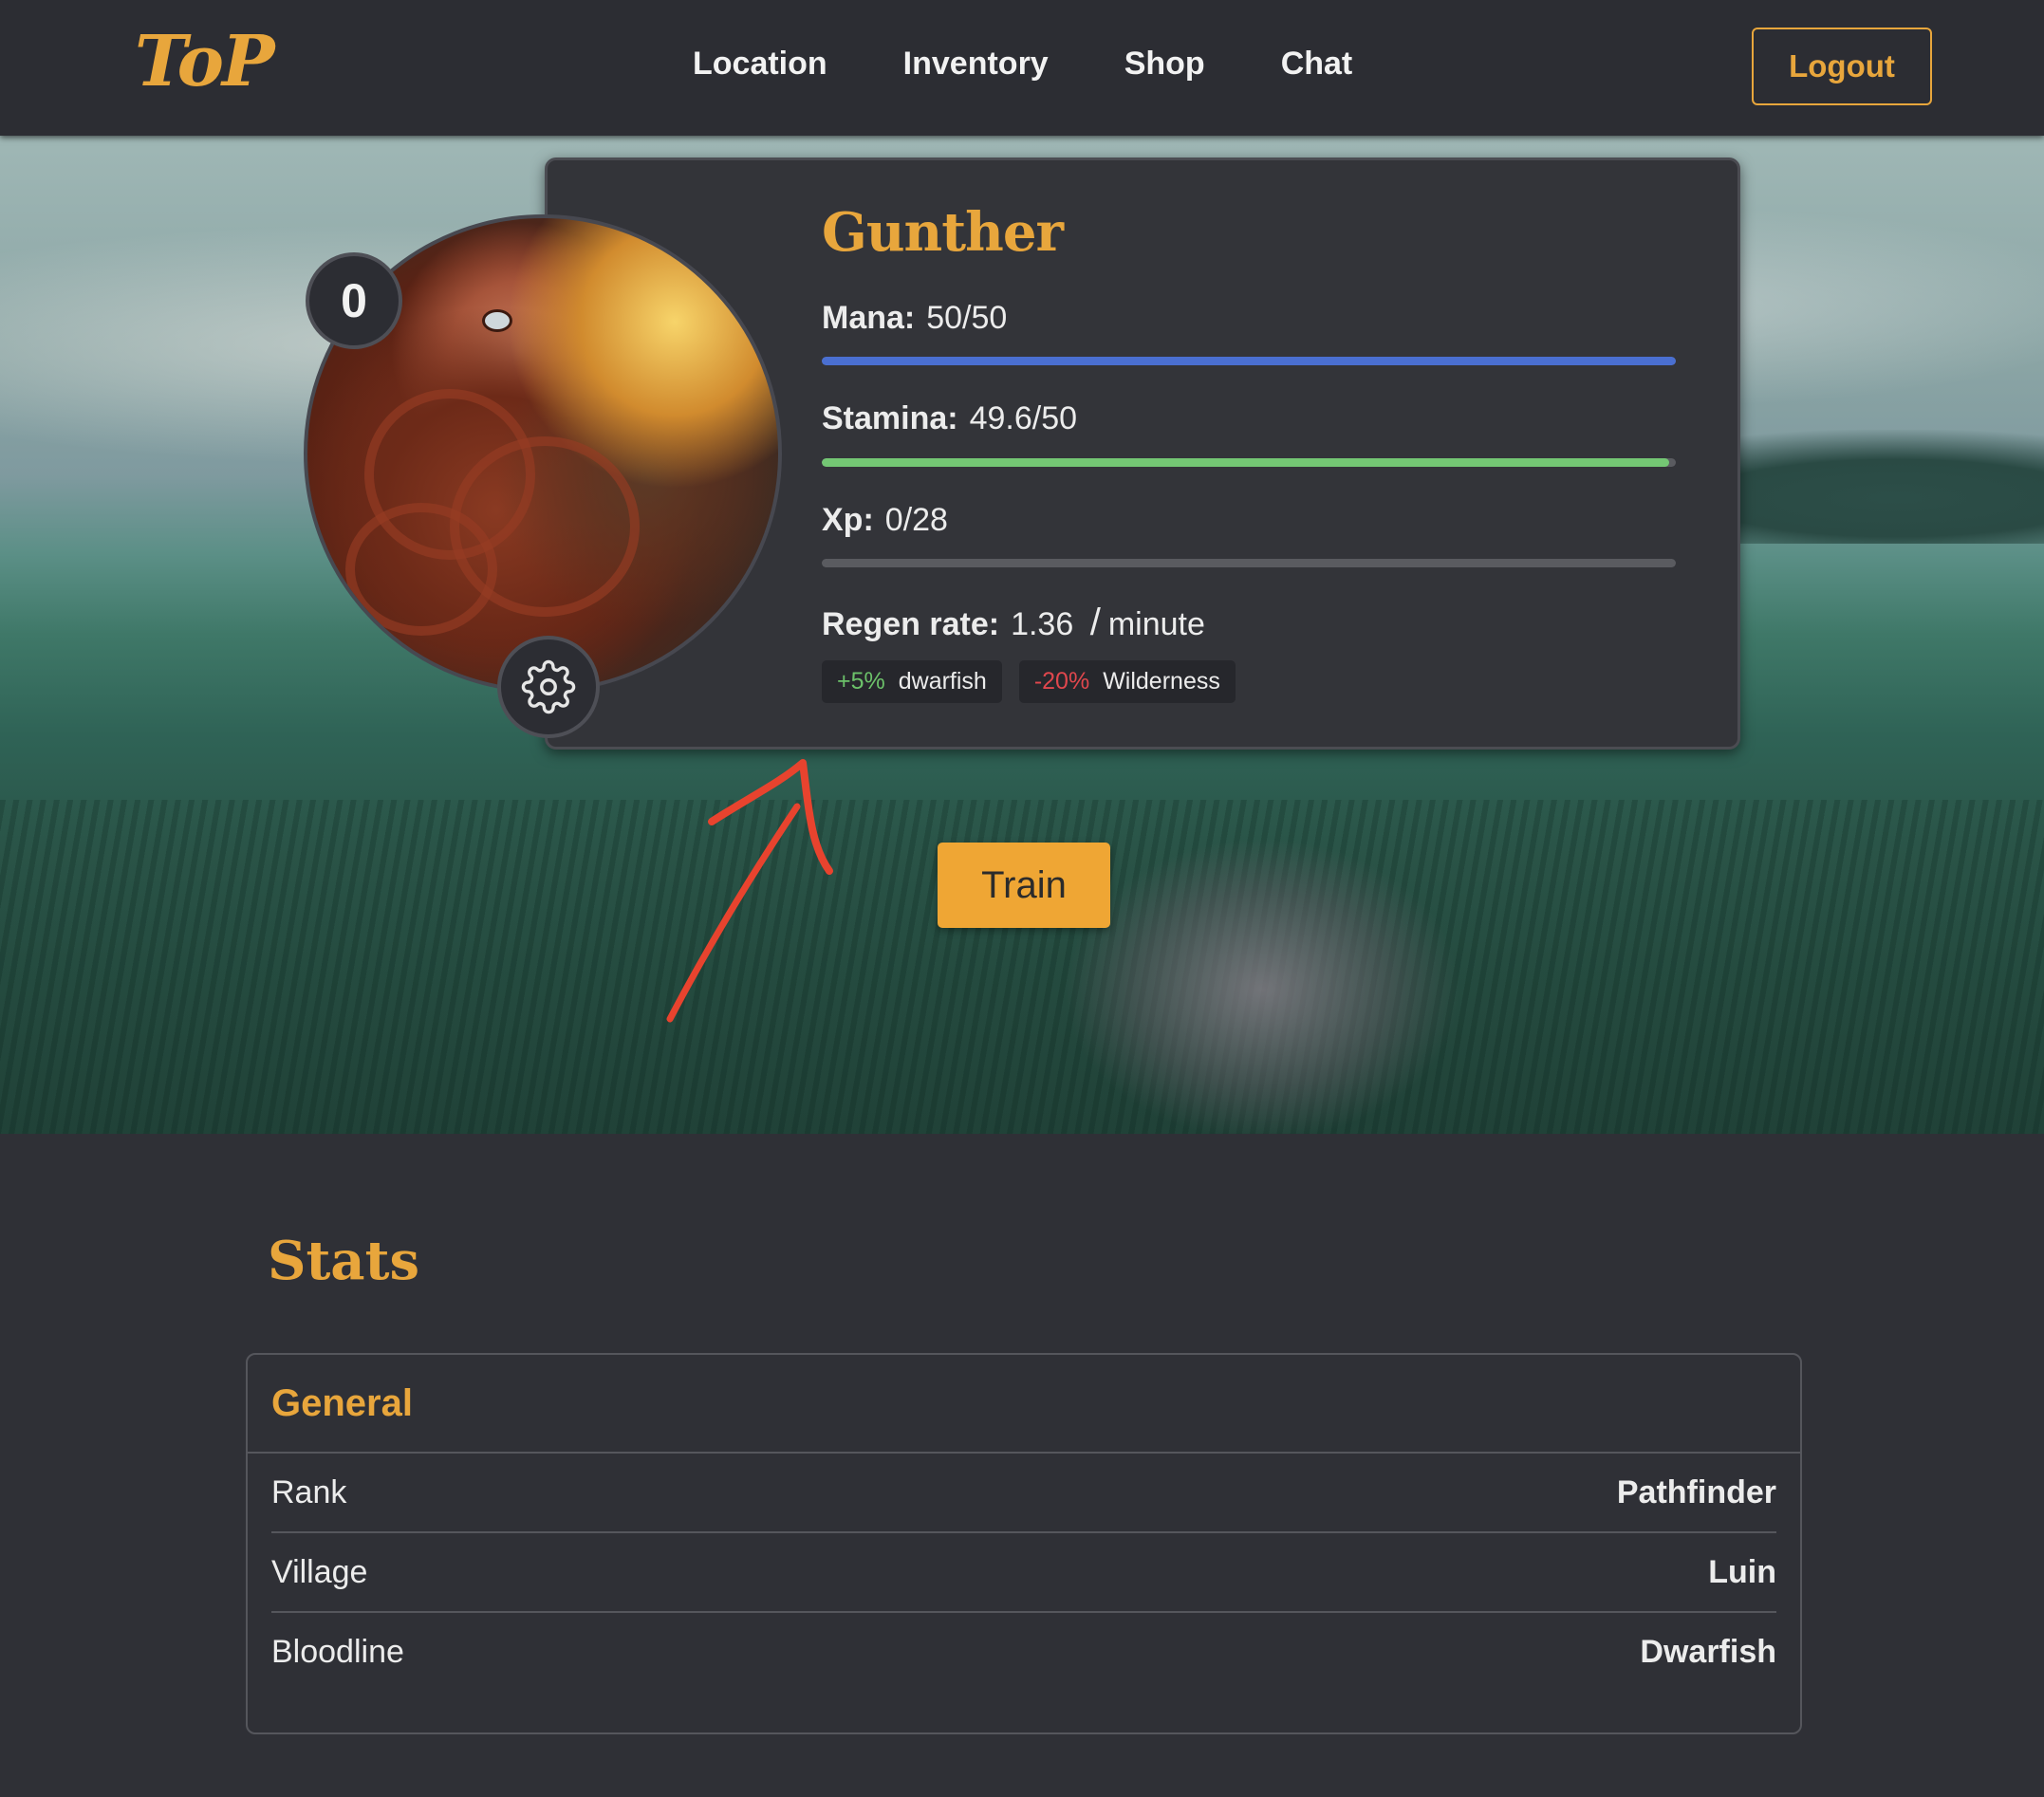 Image resolution: width=2044 pixels, height=1797 pixels. I want to click on main-nav: Location Inventory Shop Chat, so click(1022, 64).